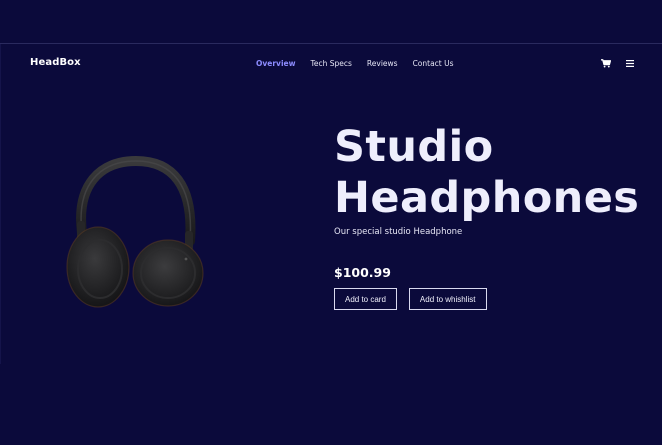 Image resolution: width=662 pixels, height=445 pixels. I want to click on nav-link-reviews: Reviews, so click(382, 63).